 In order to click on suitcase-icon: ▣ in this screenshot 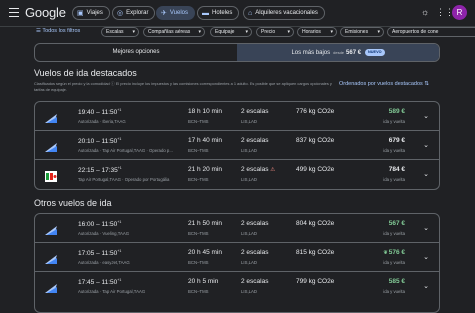, I will do `click(80, 13)`.